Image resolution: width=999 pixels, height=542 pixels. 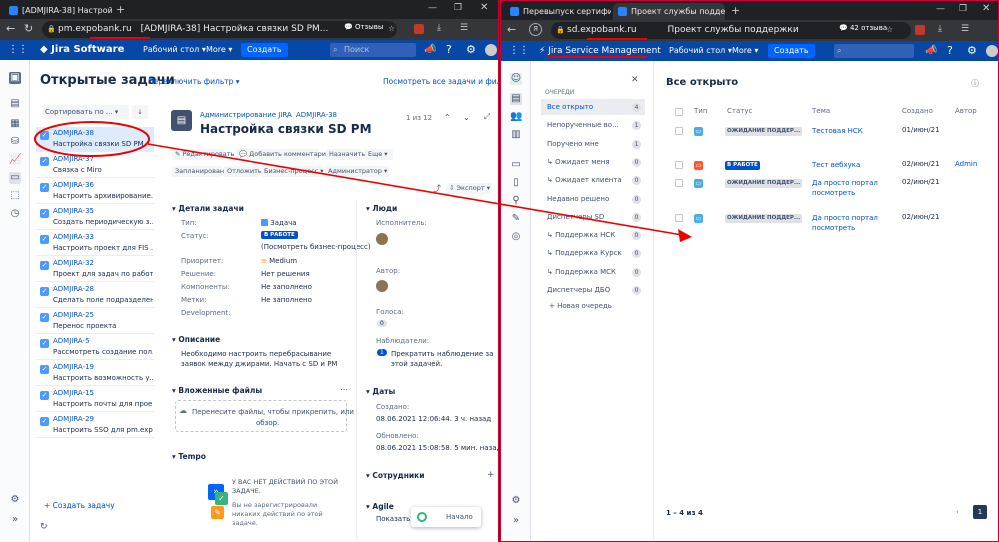 I want to click on nav-more: More ▾, so click(x=745, y=51).